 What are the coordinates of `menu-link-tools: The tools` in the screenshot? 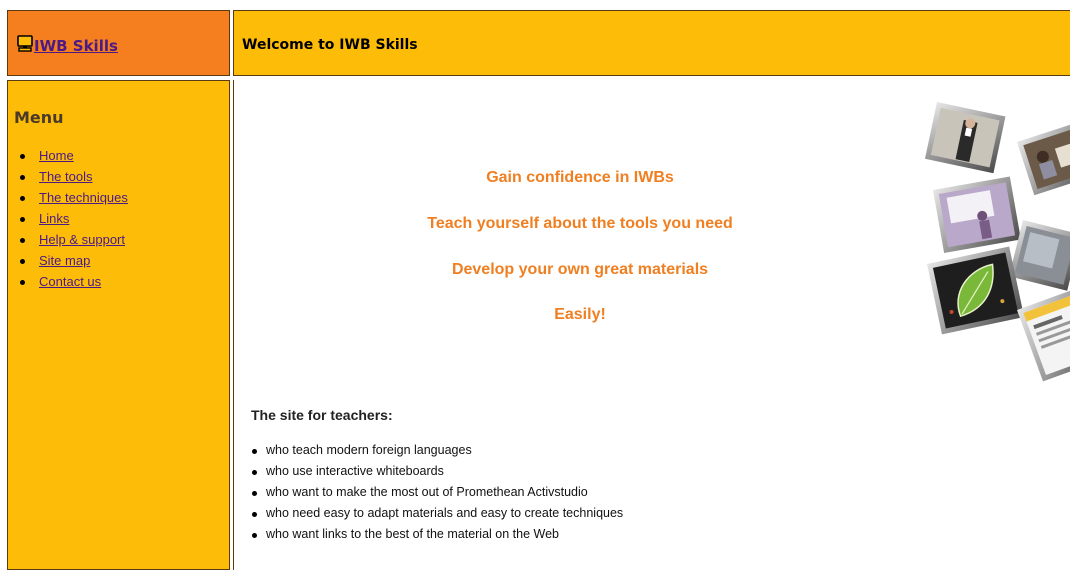 It's located at (65, 176).